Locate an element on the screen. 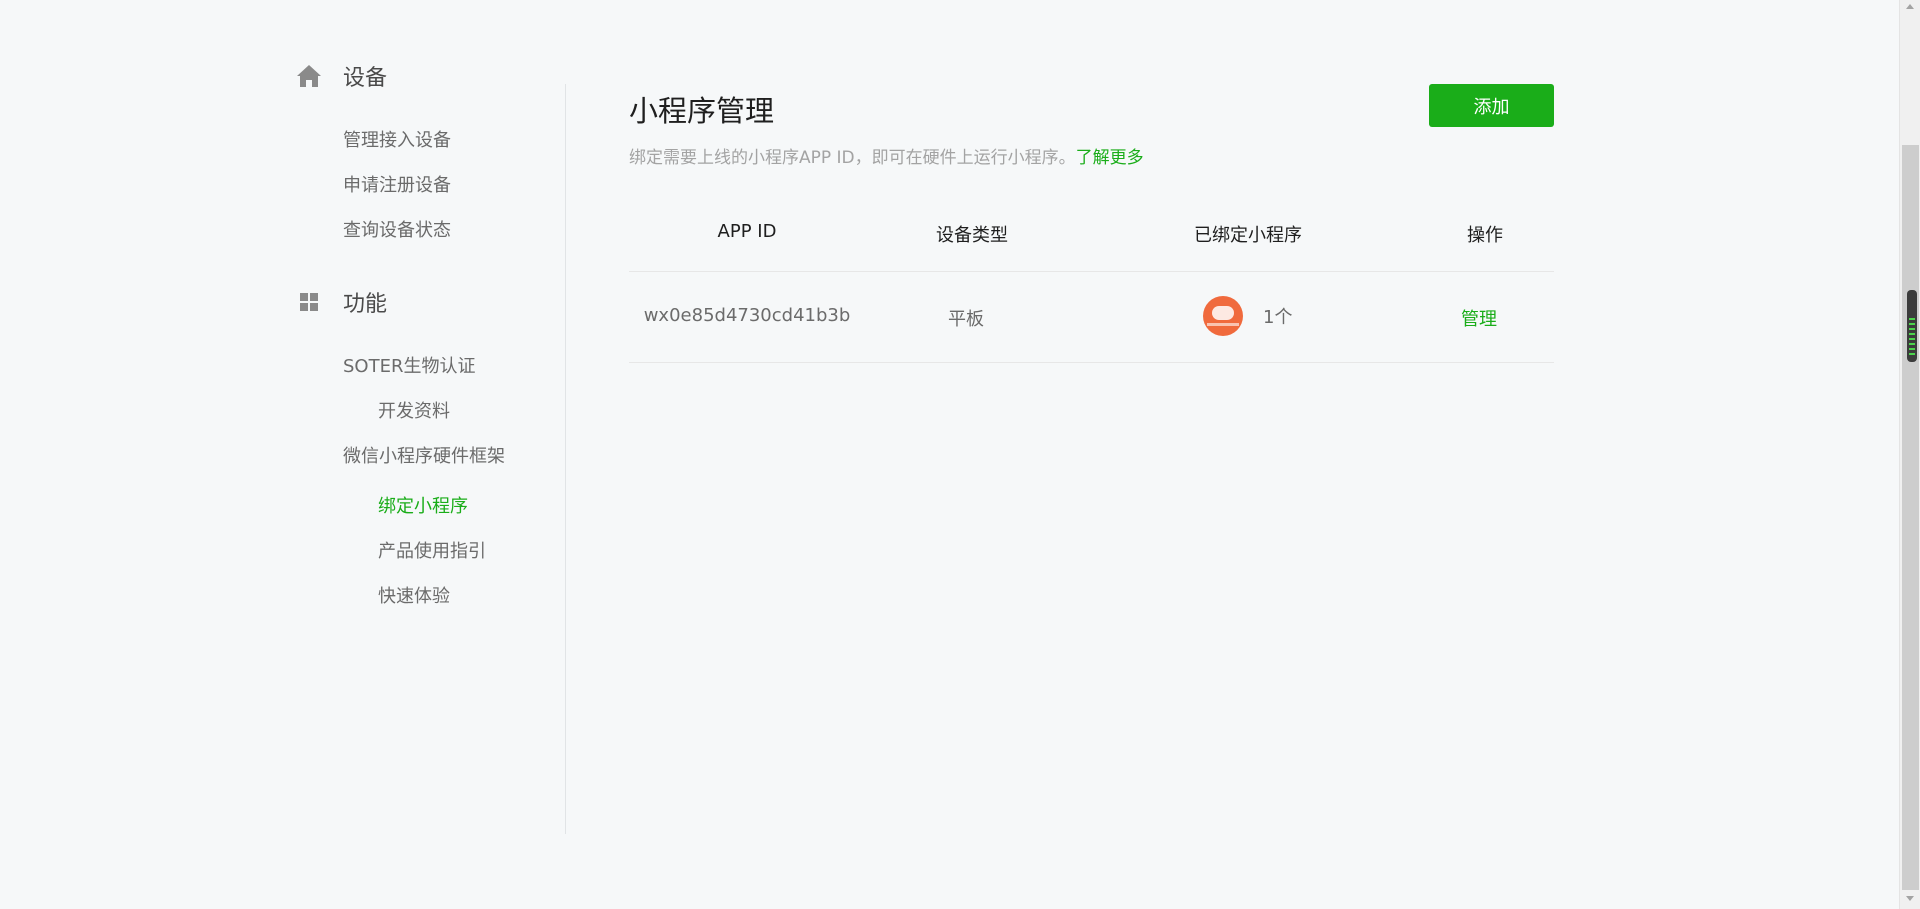 Image resolution: width=1920 pixels, height=909 pixels. grid-icon is located at coordinates (309, 302).